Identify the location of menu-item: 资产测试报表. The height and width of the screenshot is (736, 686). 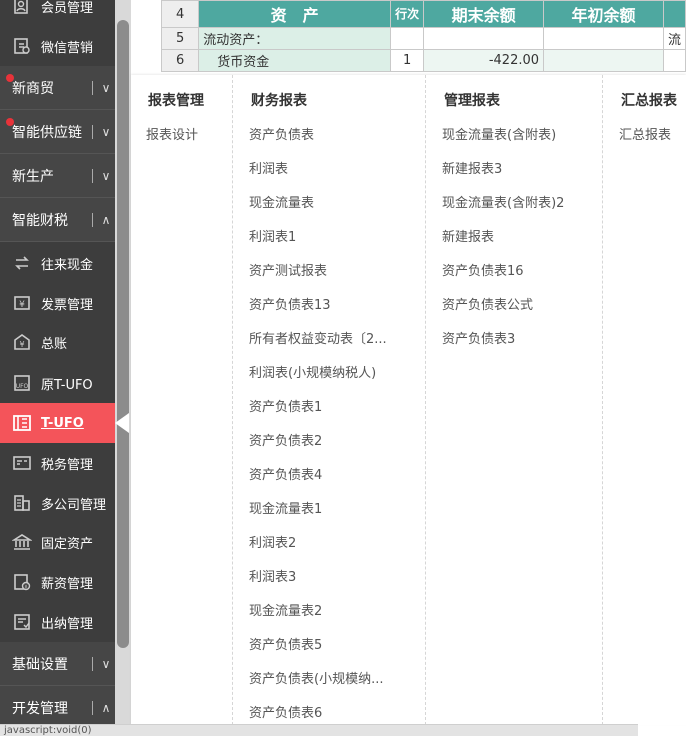
(288, 269).